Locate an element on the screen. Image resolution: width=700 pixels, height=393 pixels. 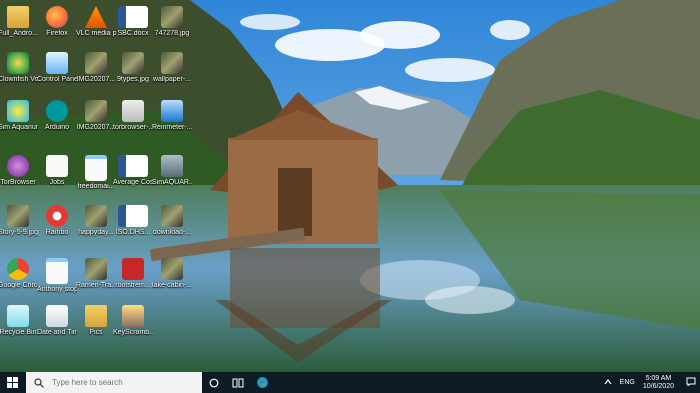
desktop-icon: Arduino is located at coordinates (57, 116).